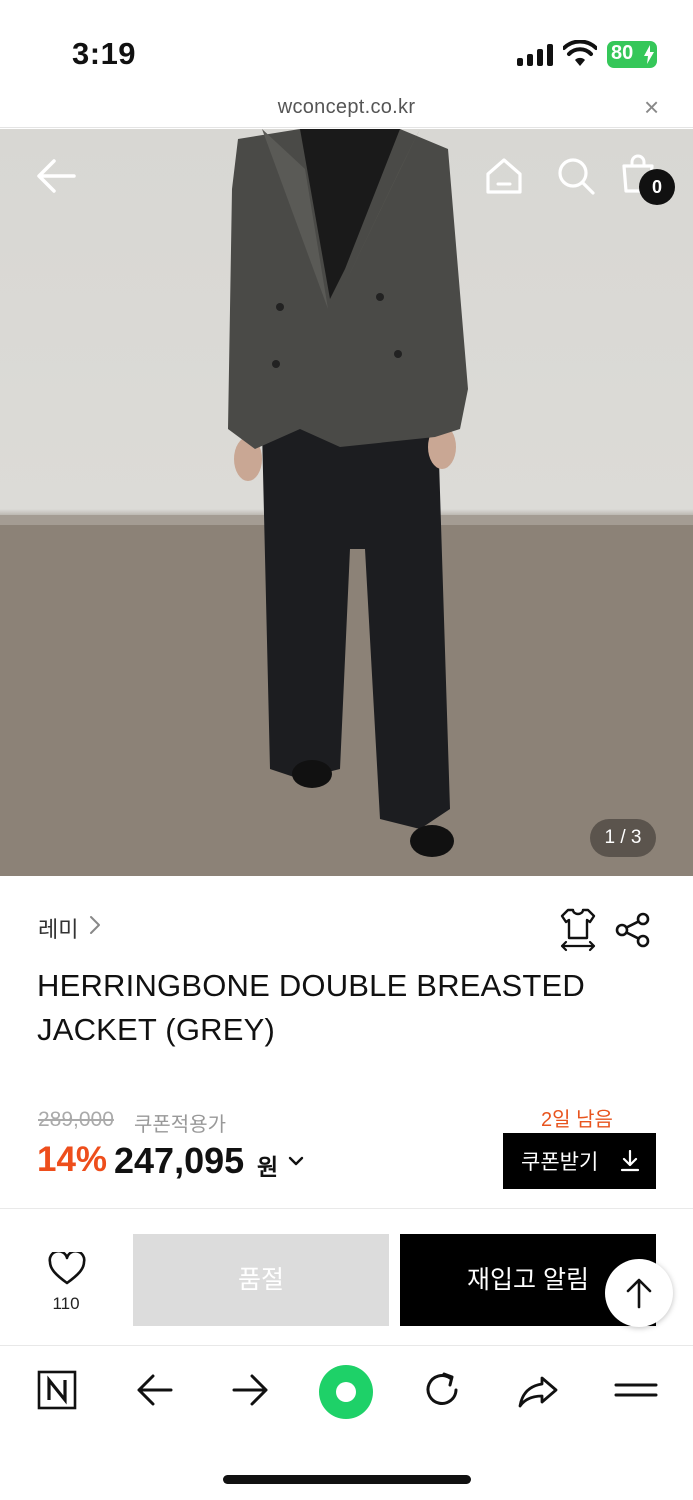  What do you see at coordinates (180, 1125) in the screenshot?
I see `coupon-applied-label: 쿠폰적용가` at bounding box center [180, 1125].